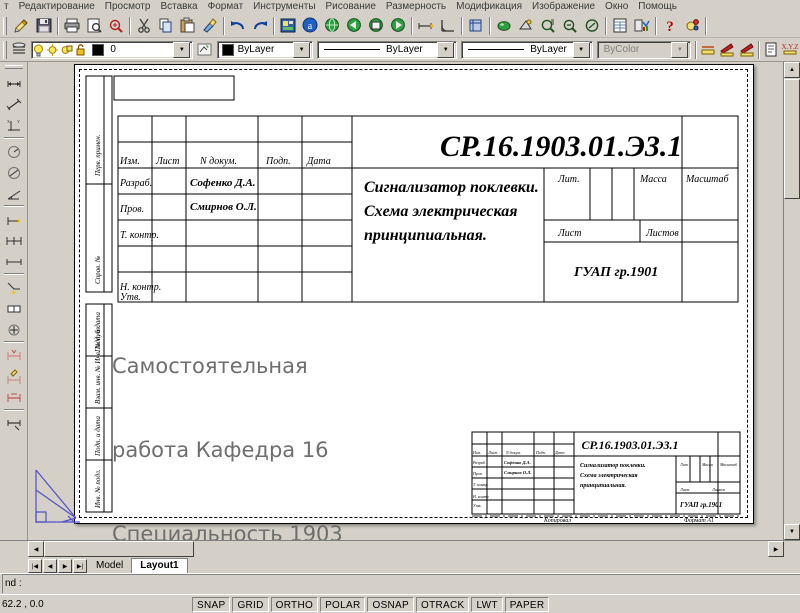  I want to click on scroll-down-button: ▼, so click(792, 532).